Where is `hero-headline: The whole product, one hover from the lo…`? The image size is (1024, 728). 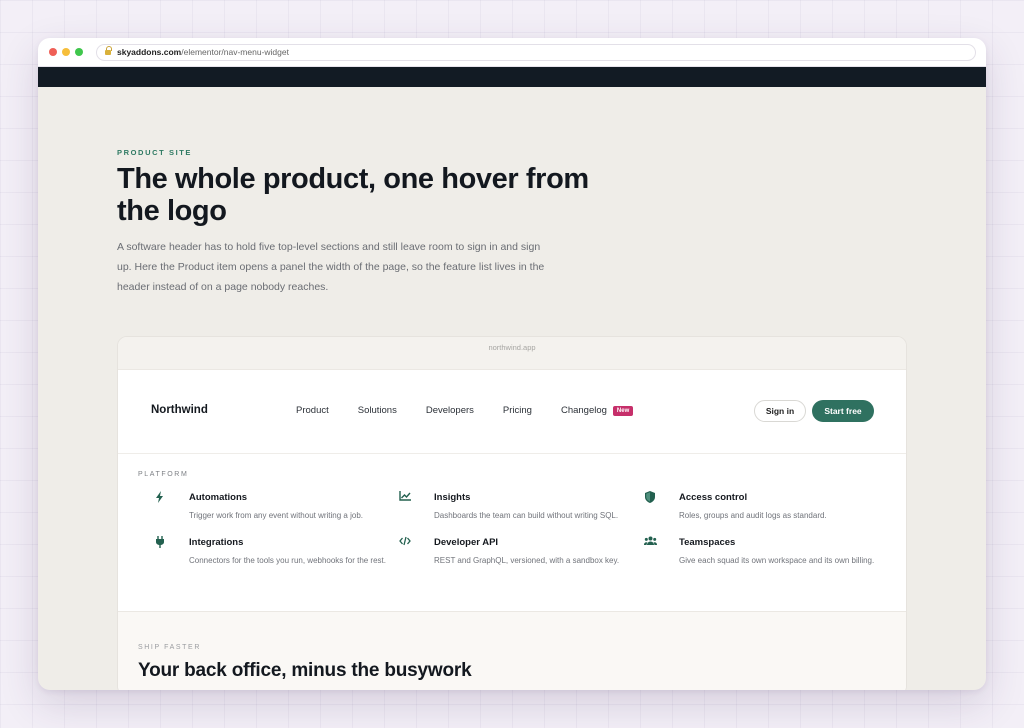
hero-headline: The whole product, one hover from the lo… is located at coordinates (353, 195).